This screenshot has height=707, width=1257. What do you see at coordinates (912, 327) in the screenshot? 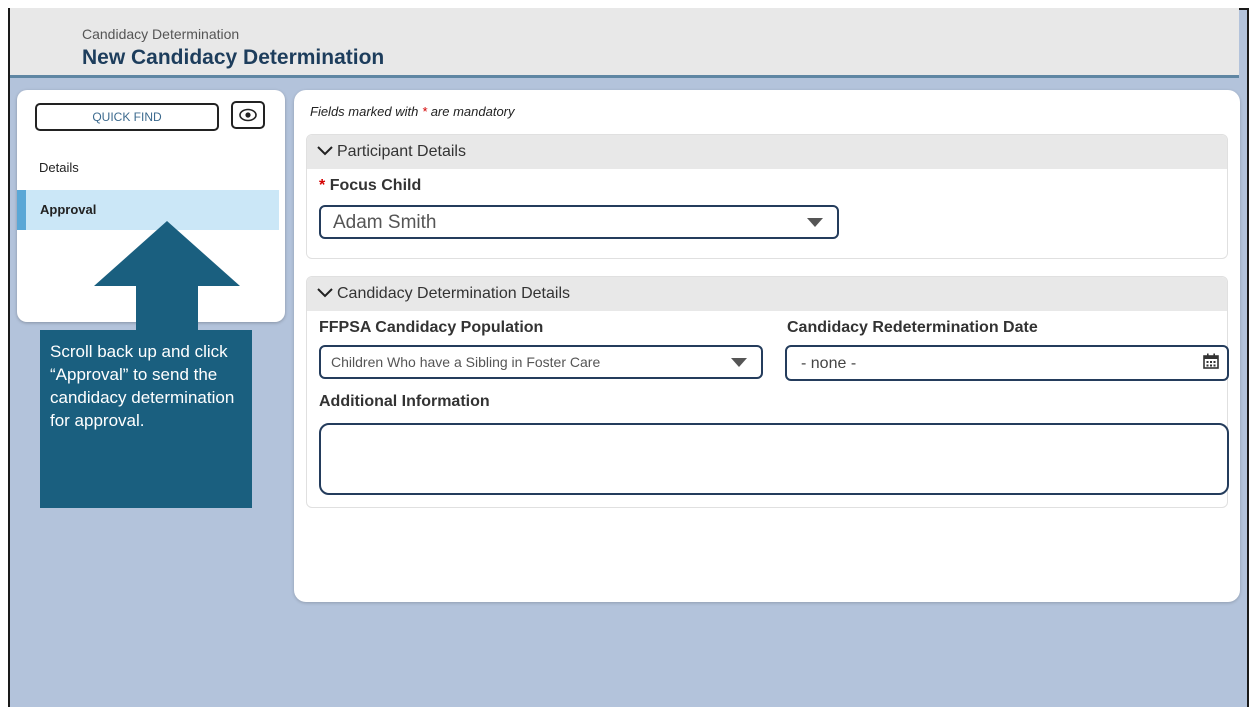
I see `redetermination-label: Candidacy Redetermination Date` at bounding box center [912, 327].